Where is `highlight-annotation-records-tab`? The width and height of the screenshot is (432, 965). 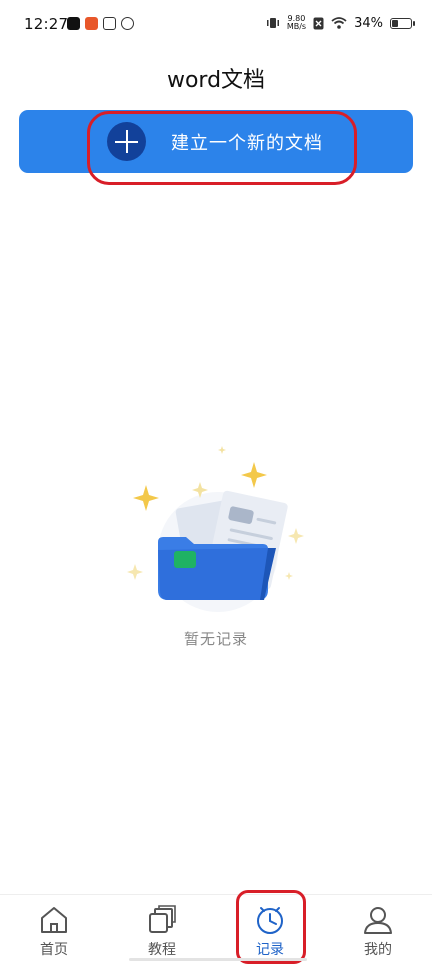
highlight-annotation-records-tab is located at coordinates (271, 927).